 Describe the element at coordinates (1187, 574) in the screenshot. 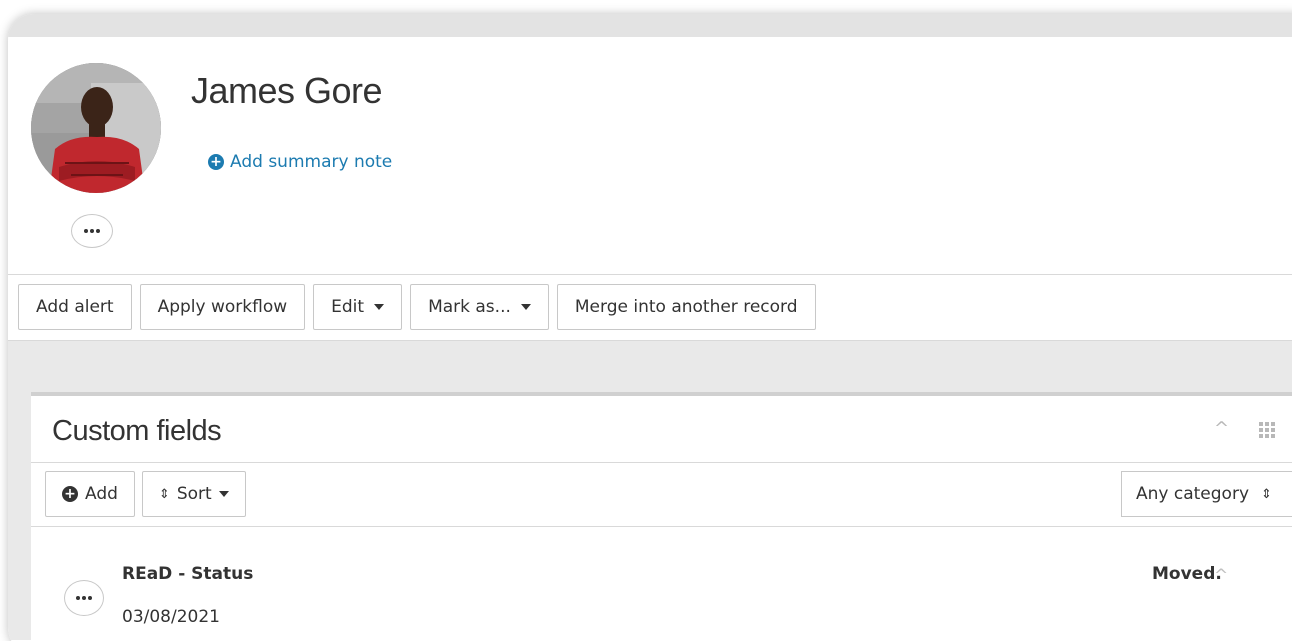

I see `field-value: Moved.` at that location.